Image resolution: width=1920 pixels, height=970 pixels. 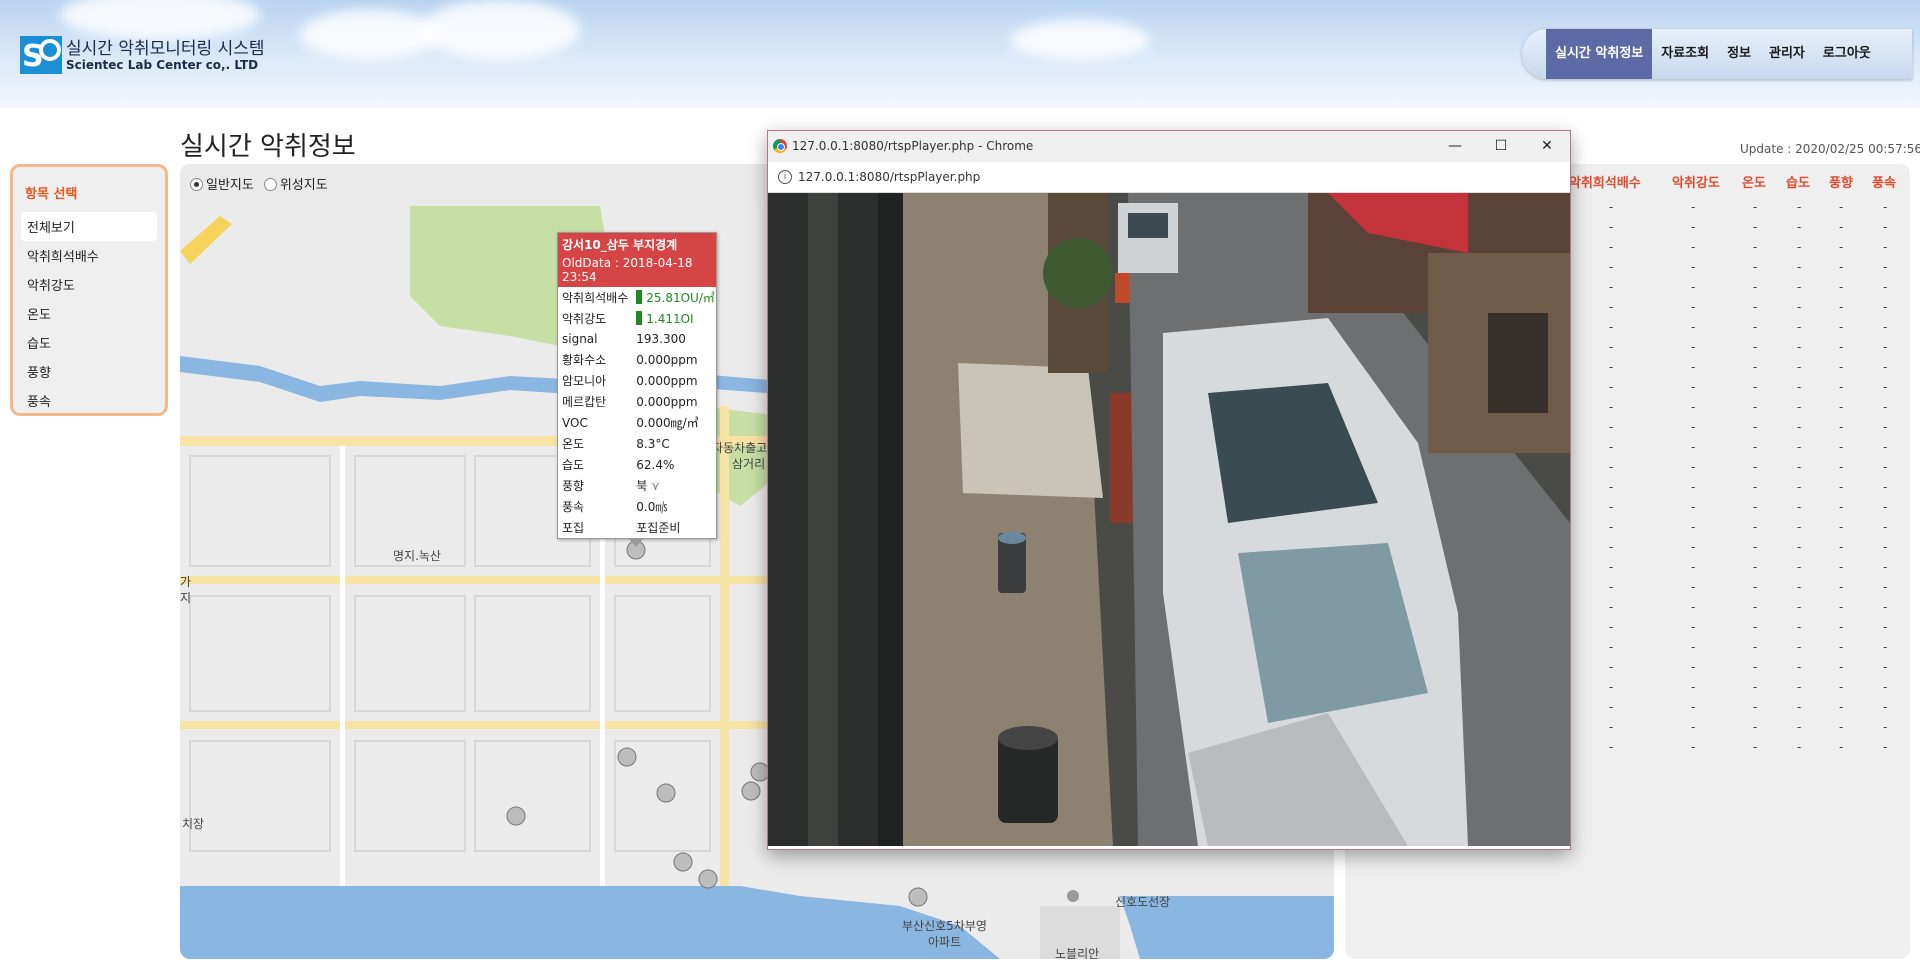 What do you see at coordinates (1739, 54) in the screenshot?
I see `nav-info: 정보` at bounding box center [1739, 54].